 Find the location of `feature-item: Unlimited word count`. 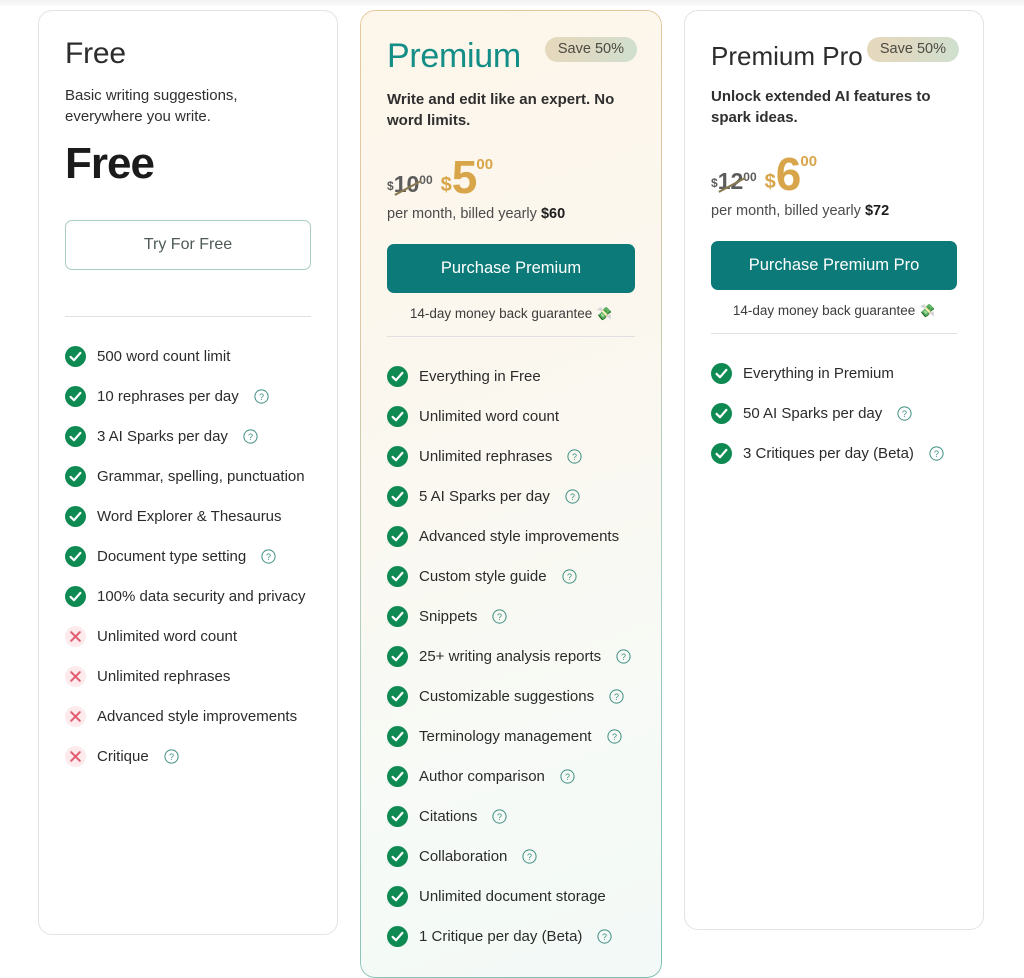

feature-item: Unlimited word count is located at coordinates (188, 637).